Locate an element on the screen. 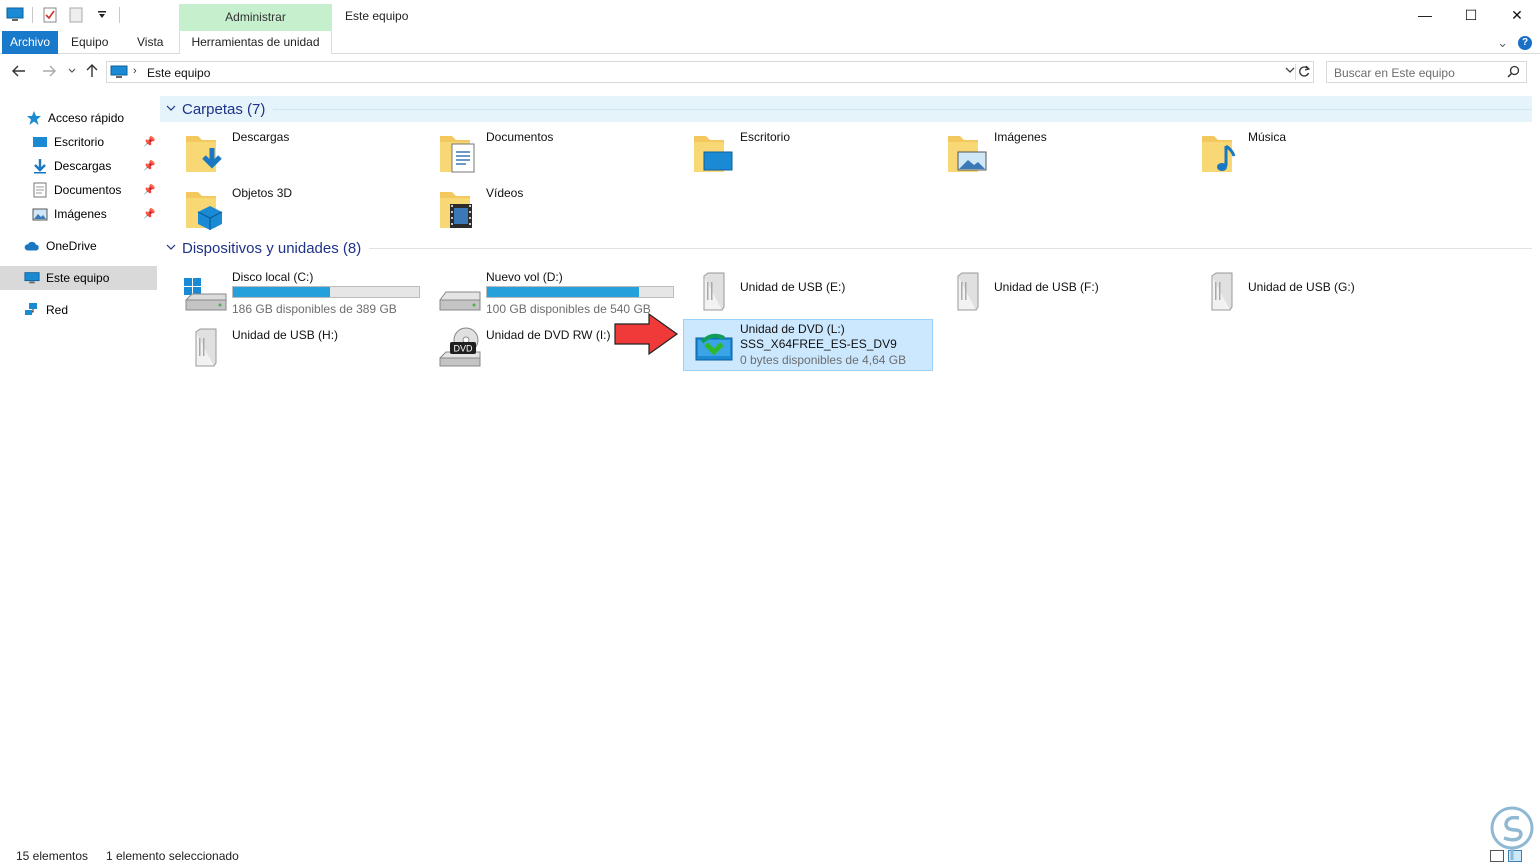  drive-name: Unidad de DVD RW (I:) is located at coordinates (548, 335).